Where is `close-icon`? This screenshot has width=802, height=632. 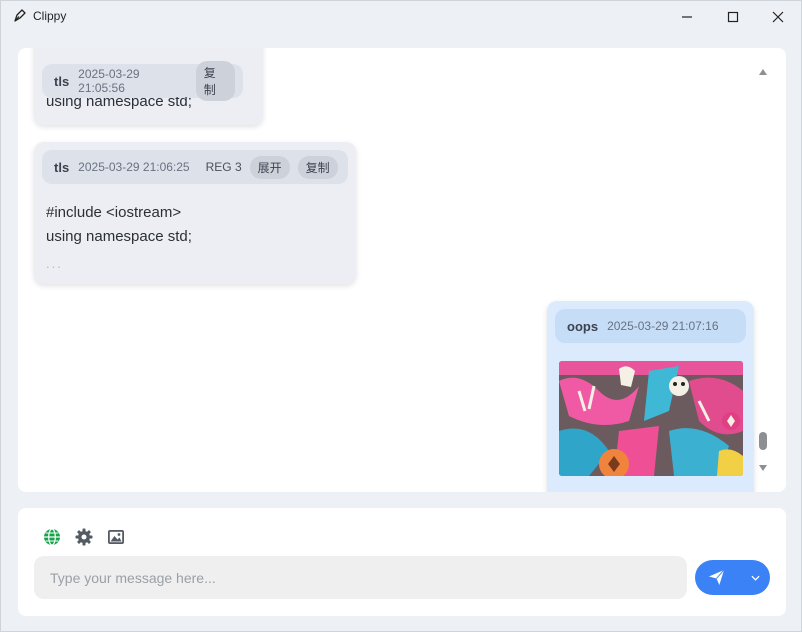
close-icon is located at coordinates (778, 16).